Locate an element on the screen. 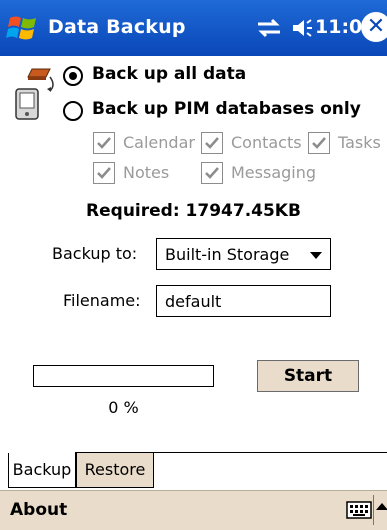 The image size is (387, 530). sip-up-arrow-icon is located at coordinates (381, 506).